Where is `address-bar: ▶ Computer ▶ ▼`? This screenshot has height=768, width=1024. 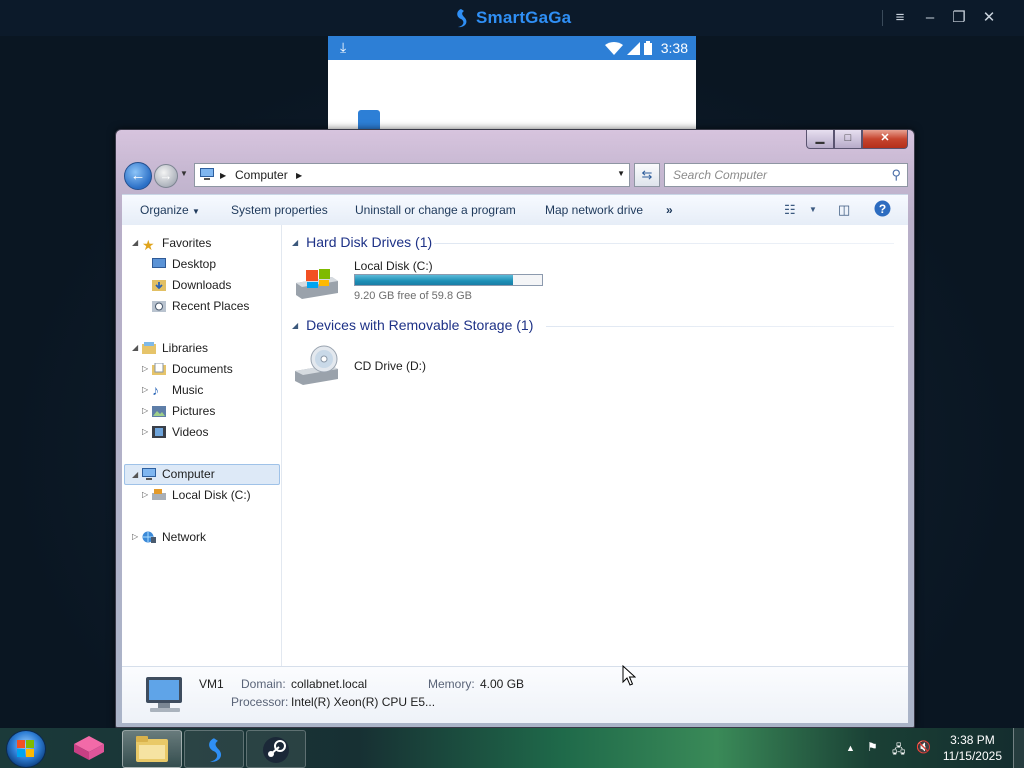
address-bar: ▶ Computer ▶ ▼ is located at coordinates (412, 175).